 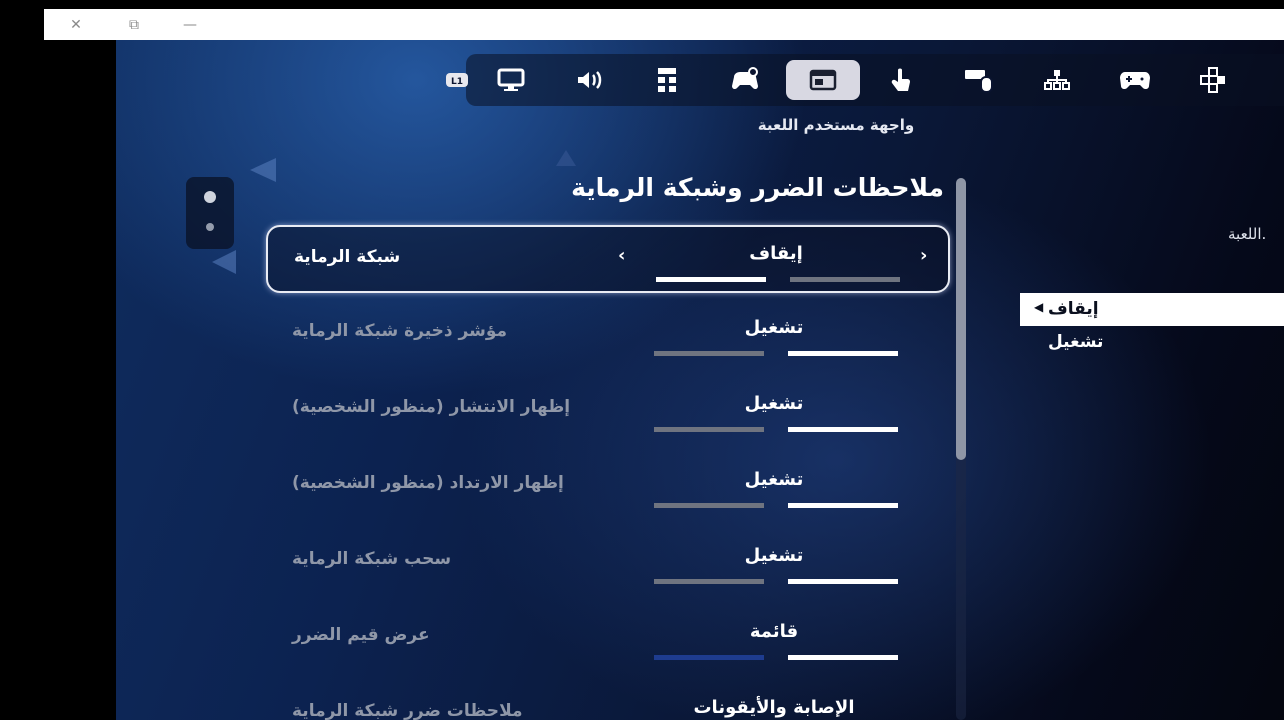 I want to click on chevron-left-icon: ‹, so click(x=621, y=255).